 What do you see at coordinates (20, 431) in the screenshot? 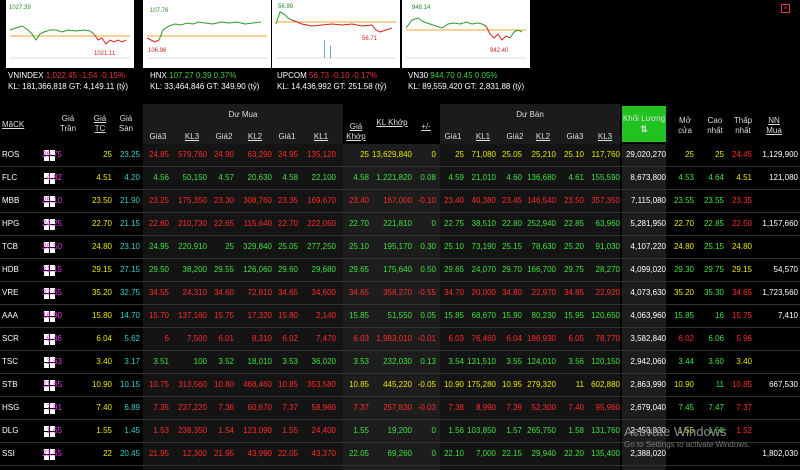
I see `symbol-cell: DLG` at bounding box center [20, 431].